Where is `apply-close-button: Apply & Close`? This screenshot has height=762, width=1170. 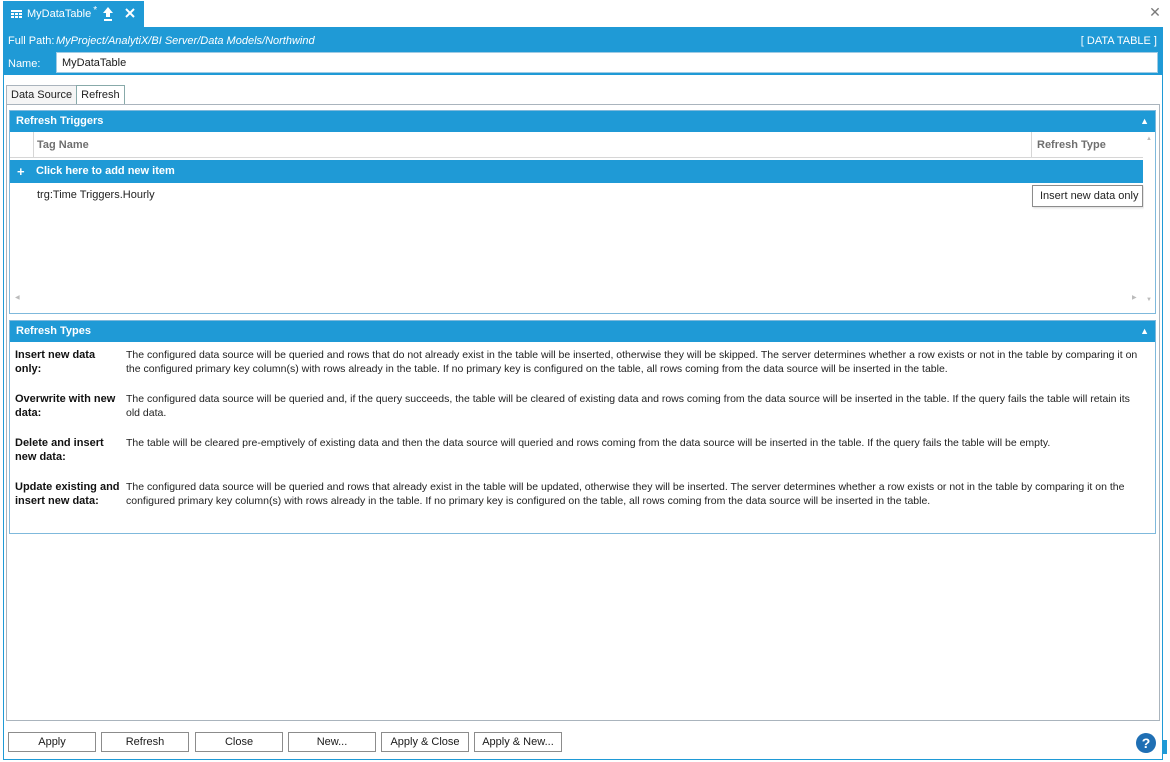
apply-close-button: Apply & Close is located at coordinates (425, 742).